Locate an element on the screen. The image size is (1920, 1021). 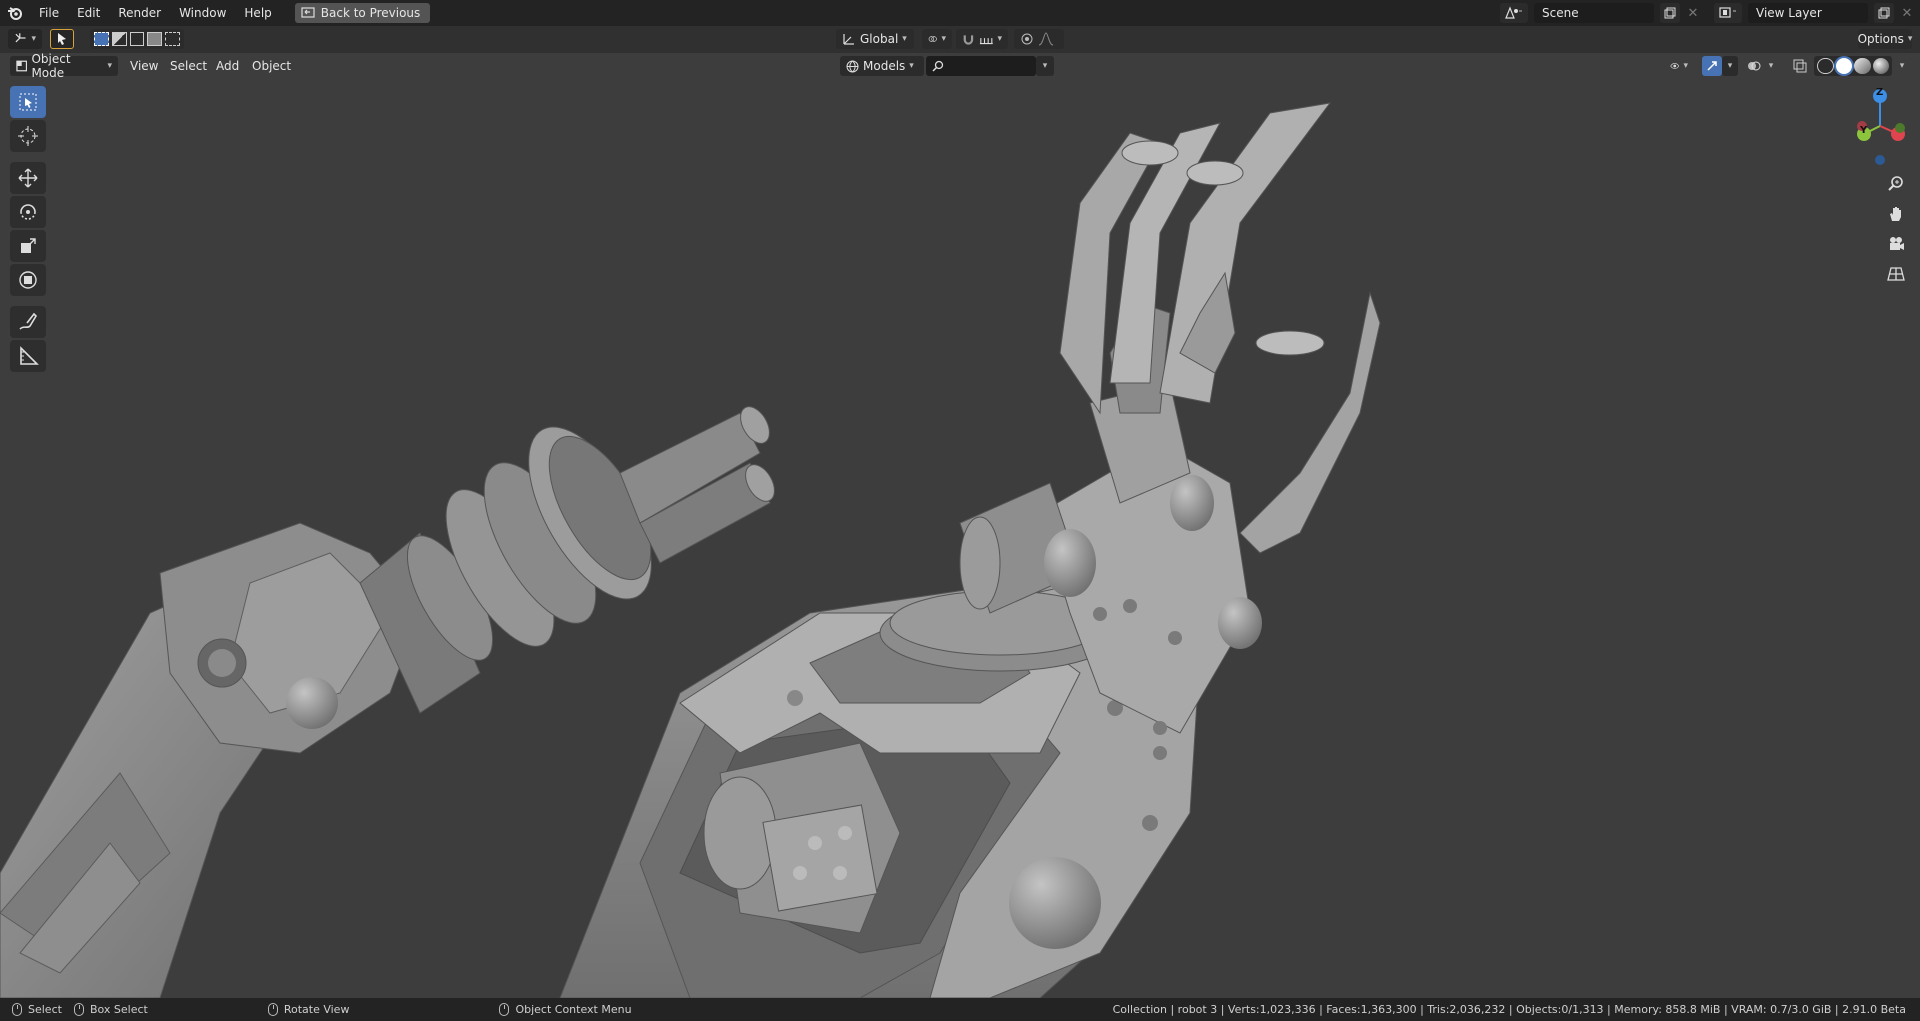
menu-render: Render is located at coordinates (139, 13).